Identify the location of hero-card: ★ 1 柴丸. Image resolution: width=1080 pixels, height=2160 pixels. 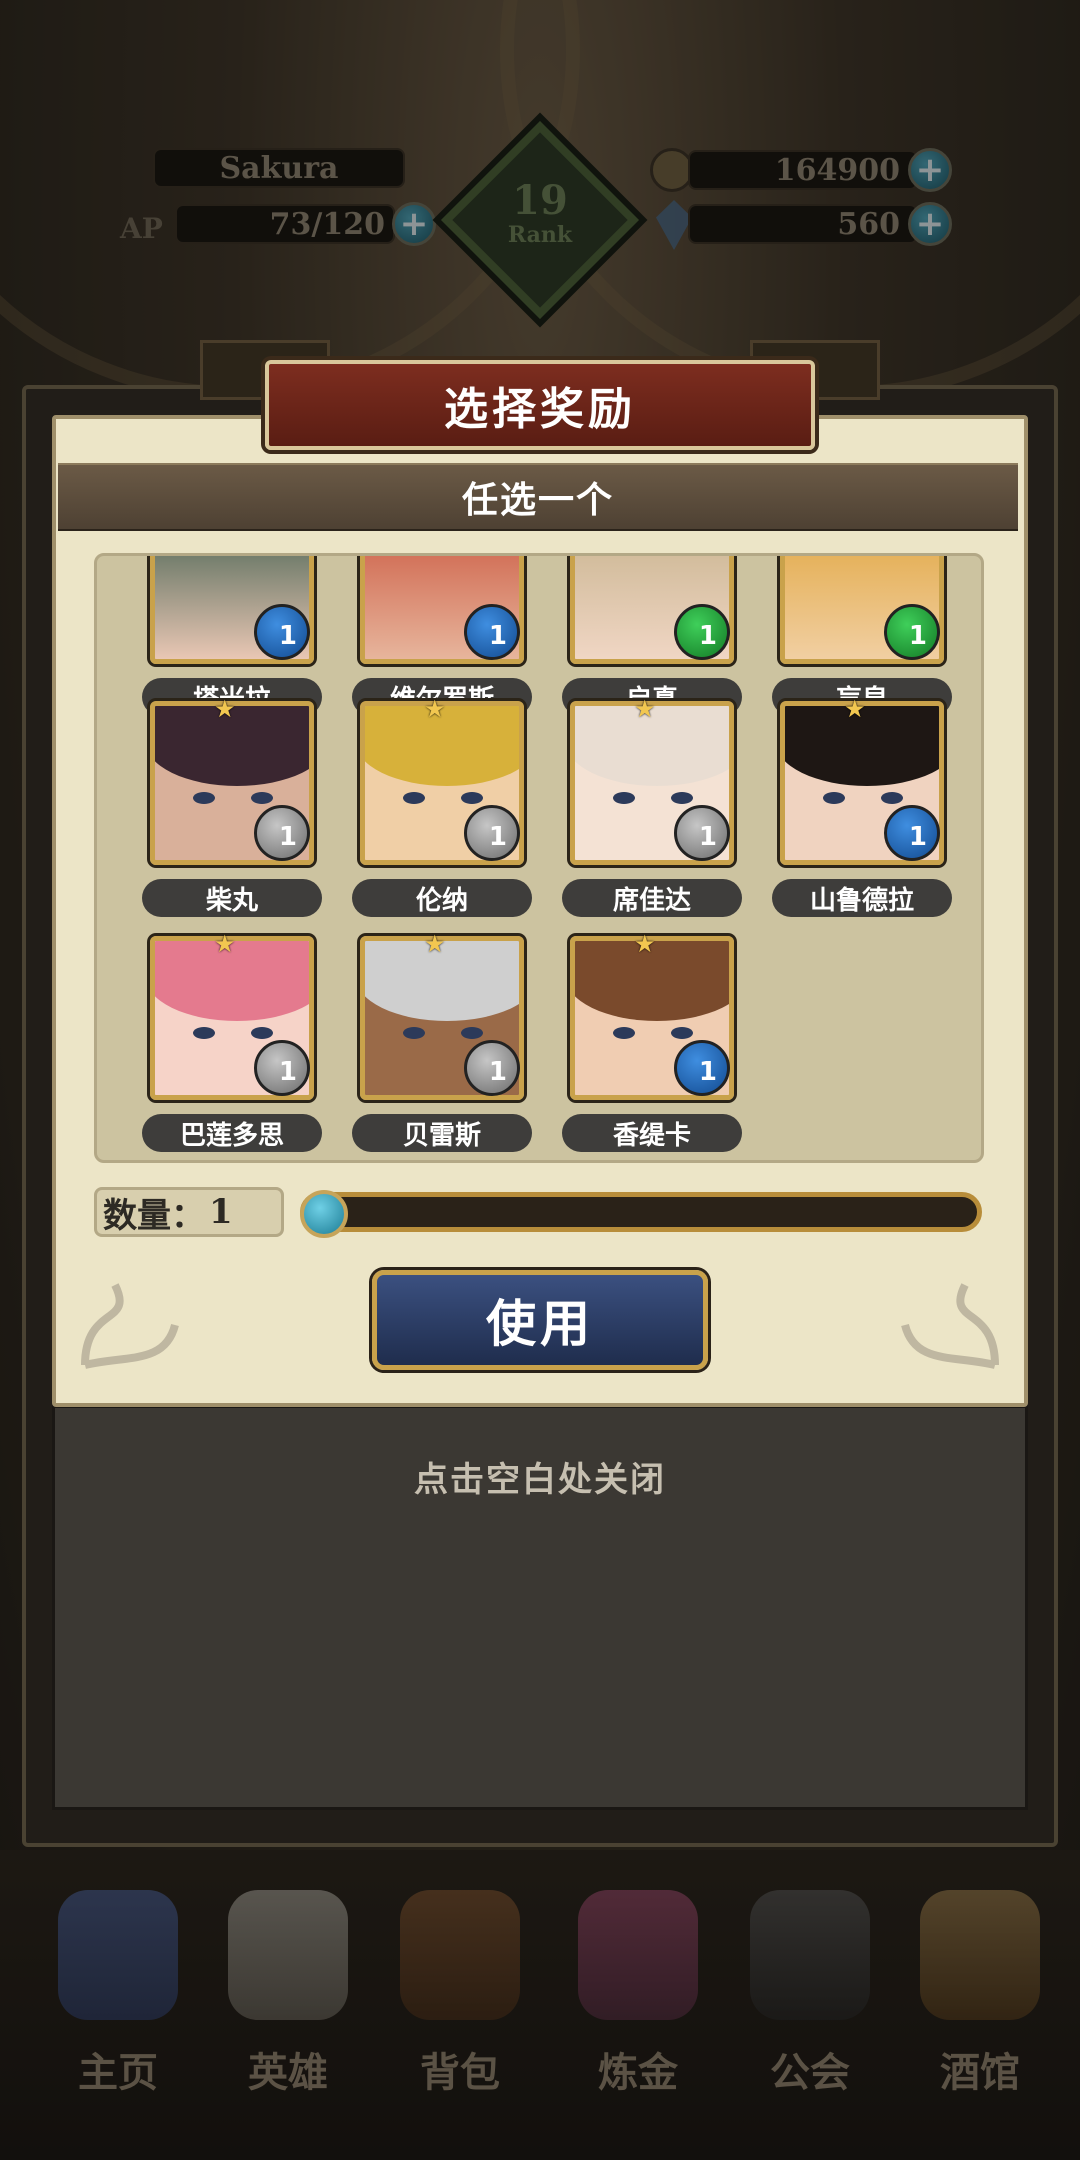
(232, 809).